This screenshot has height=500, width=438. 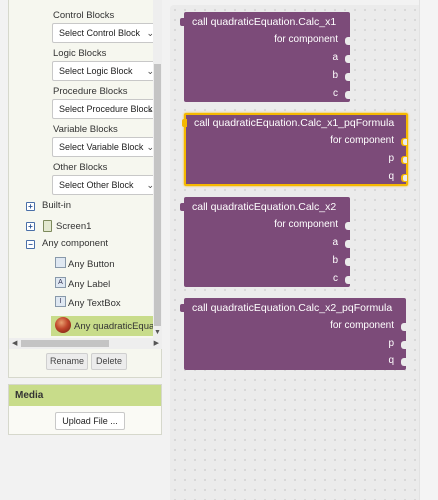 I want to click on control-blocks-select: Select Control Block ⌄, so click(x=102, y=33).